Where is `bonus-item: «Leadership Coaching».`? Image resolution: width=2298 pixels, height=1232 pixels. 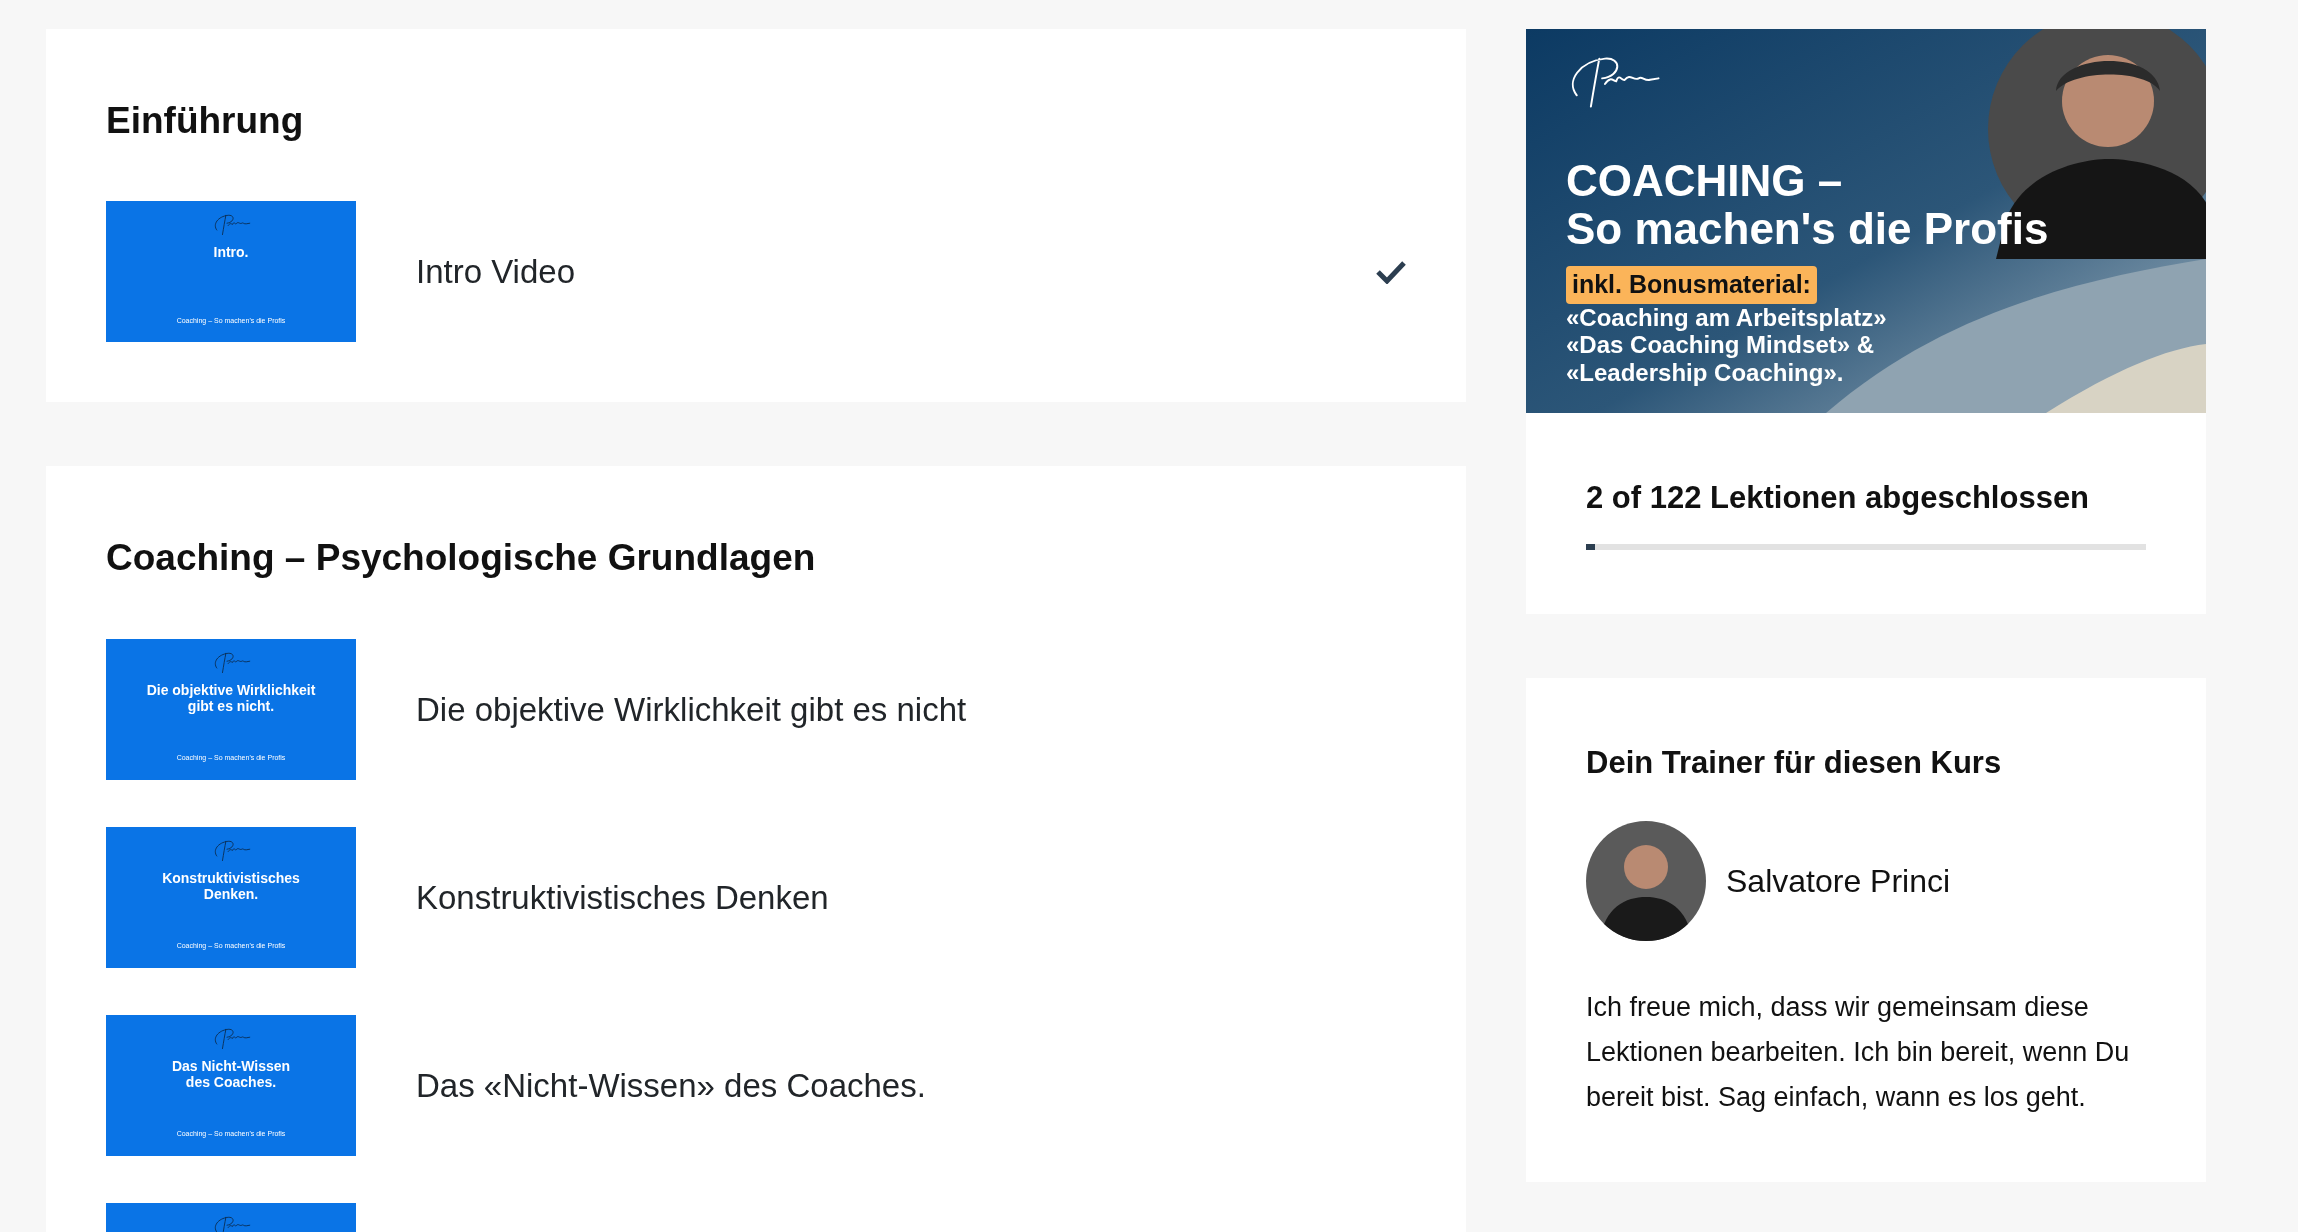
bonus-item: «Leadership Coaching». is located at coordinates (1705, 372).